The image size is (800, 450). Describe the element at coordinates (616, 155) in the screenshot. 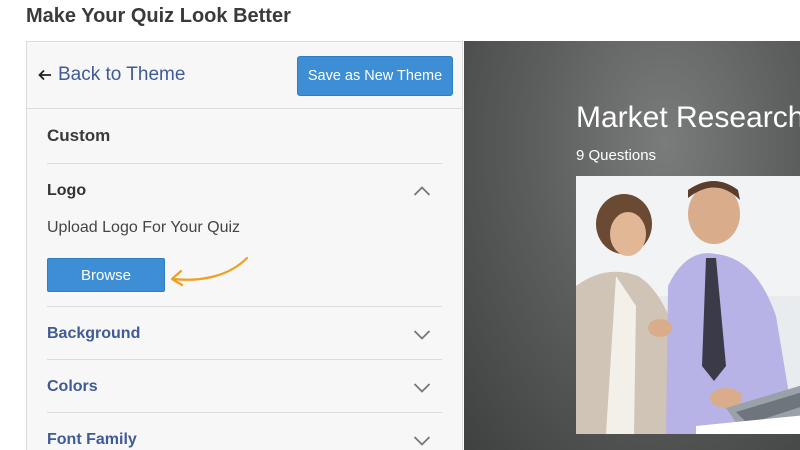

I see `preview-question-count: 9 Questions` at that location.